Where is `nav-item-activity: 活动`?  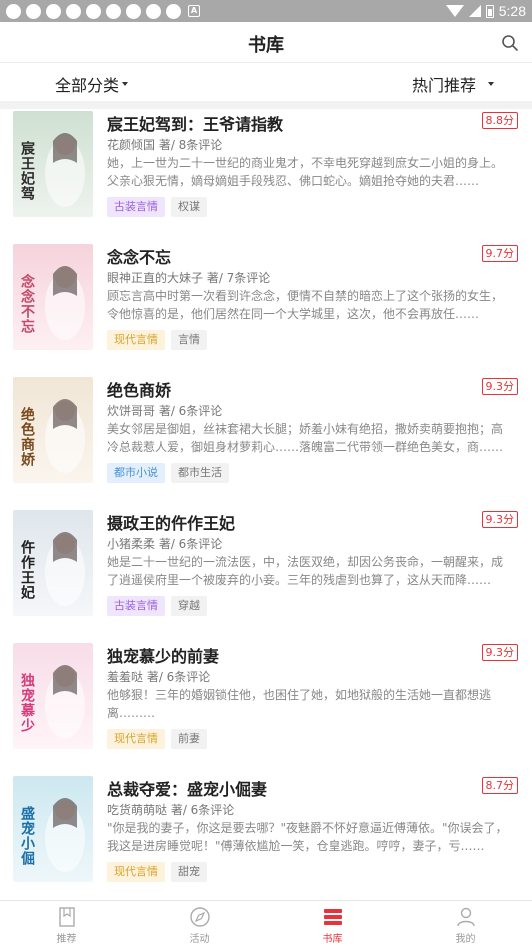 nav-item-activity: 活动 is located at coordinates (199, 923).